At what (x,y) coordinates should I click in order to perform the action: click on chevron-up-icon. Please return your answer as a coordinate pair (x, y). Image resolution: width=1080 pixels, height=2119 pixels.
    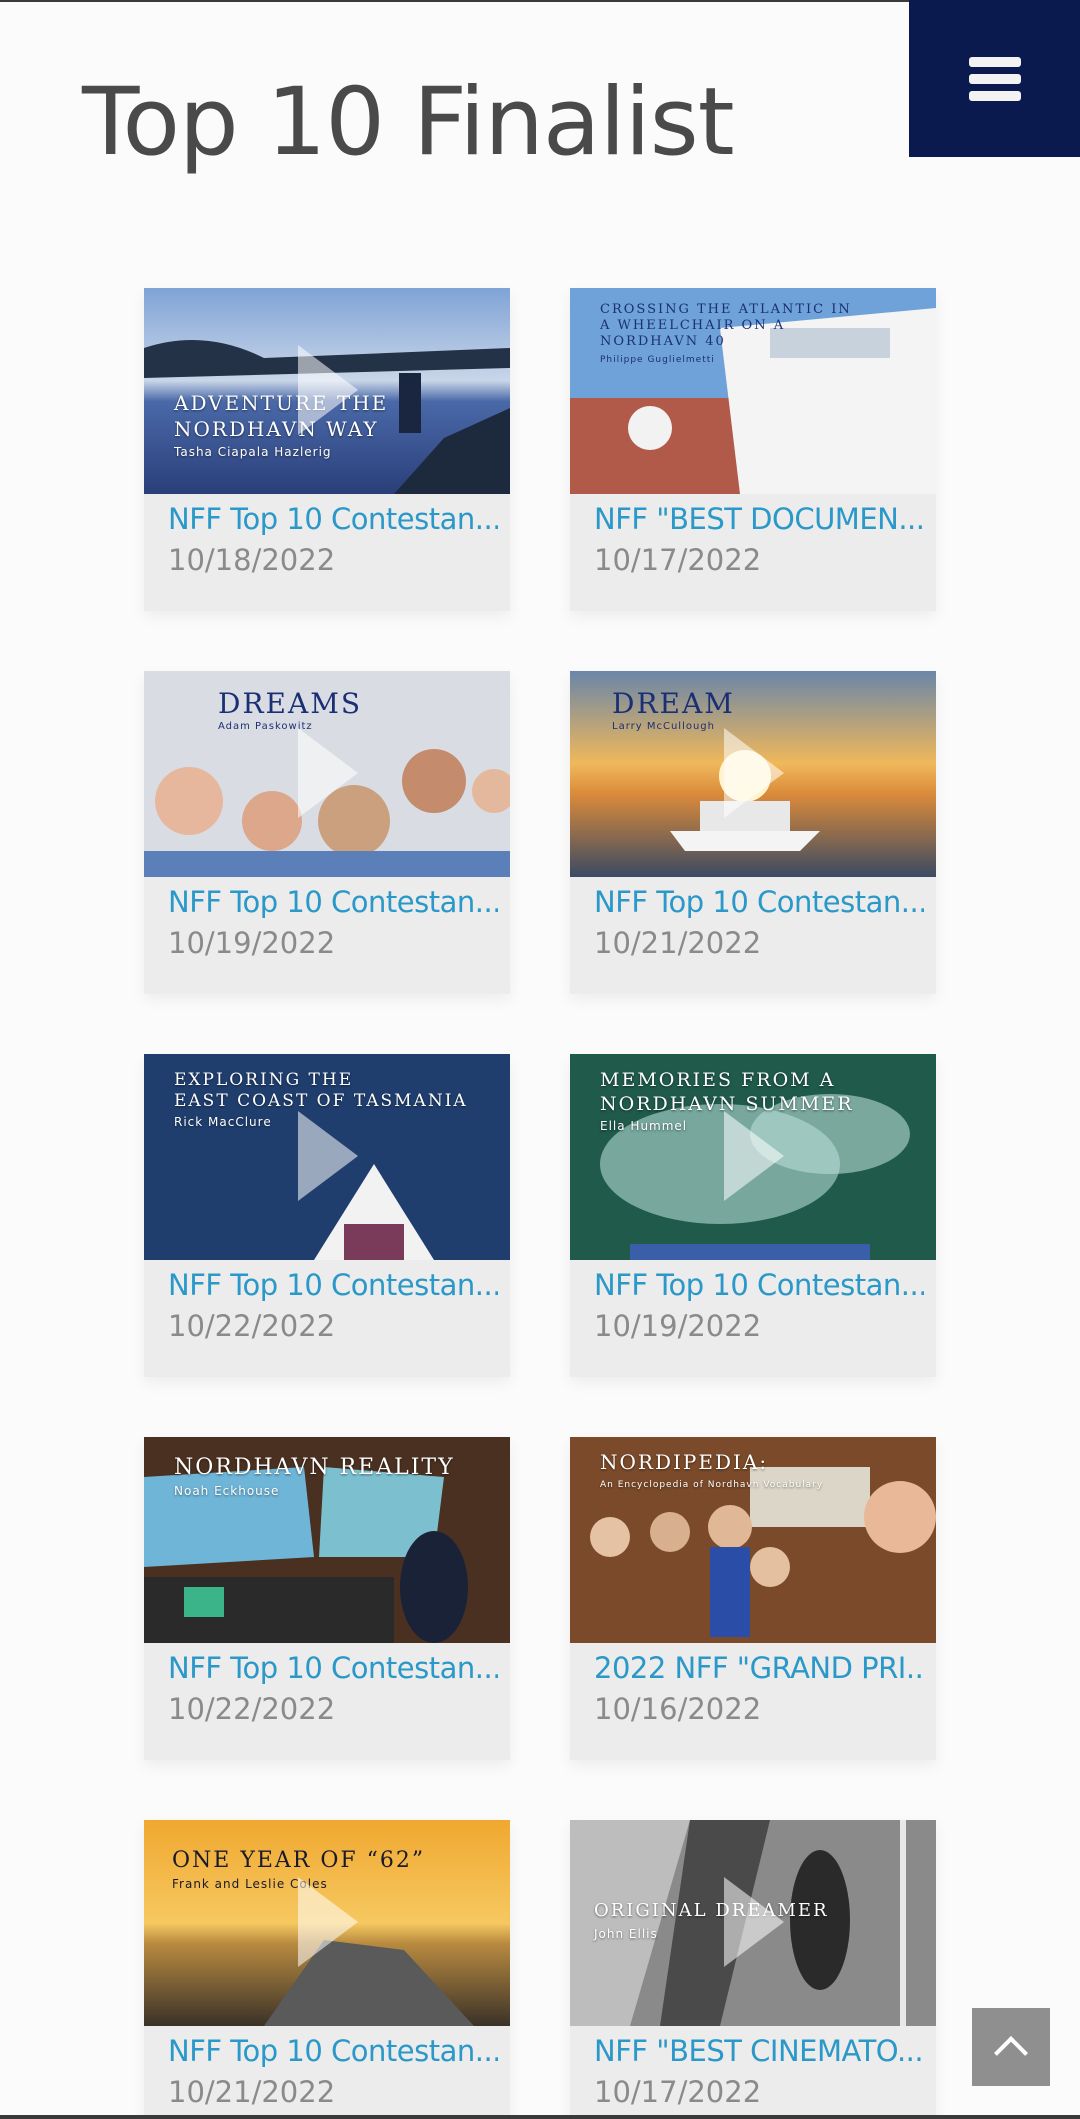
    Looking at the image, I should click on (1011, 2053).